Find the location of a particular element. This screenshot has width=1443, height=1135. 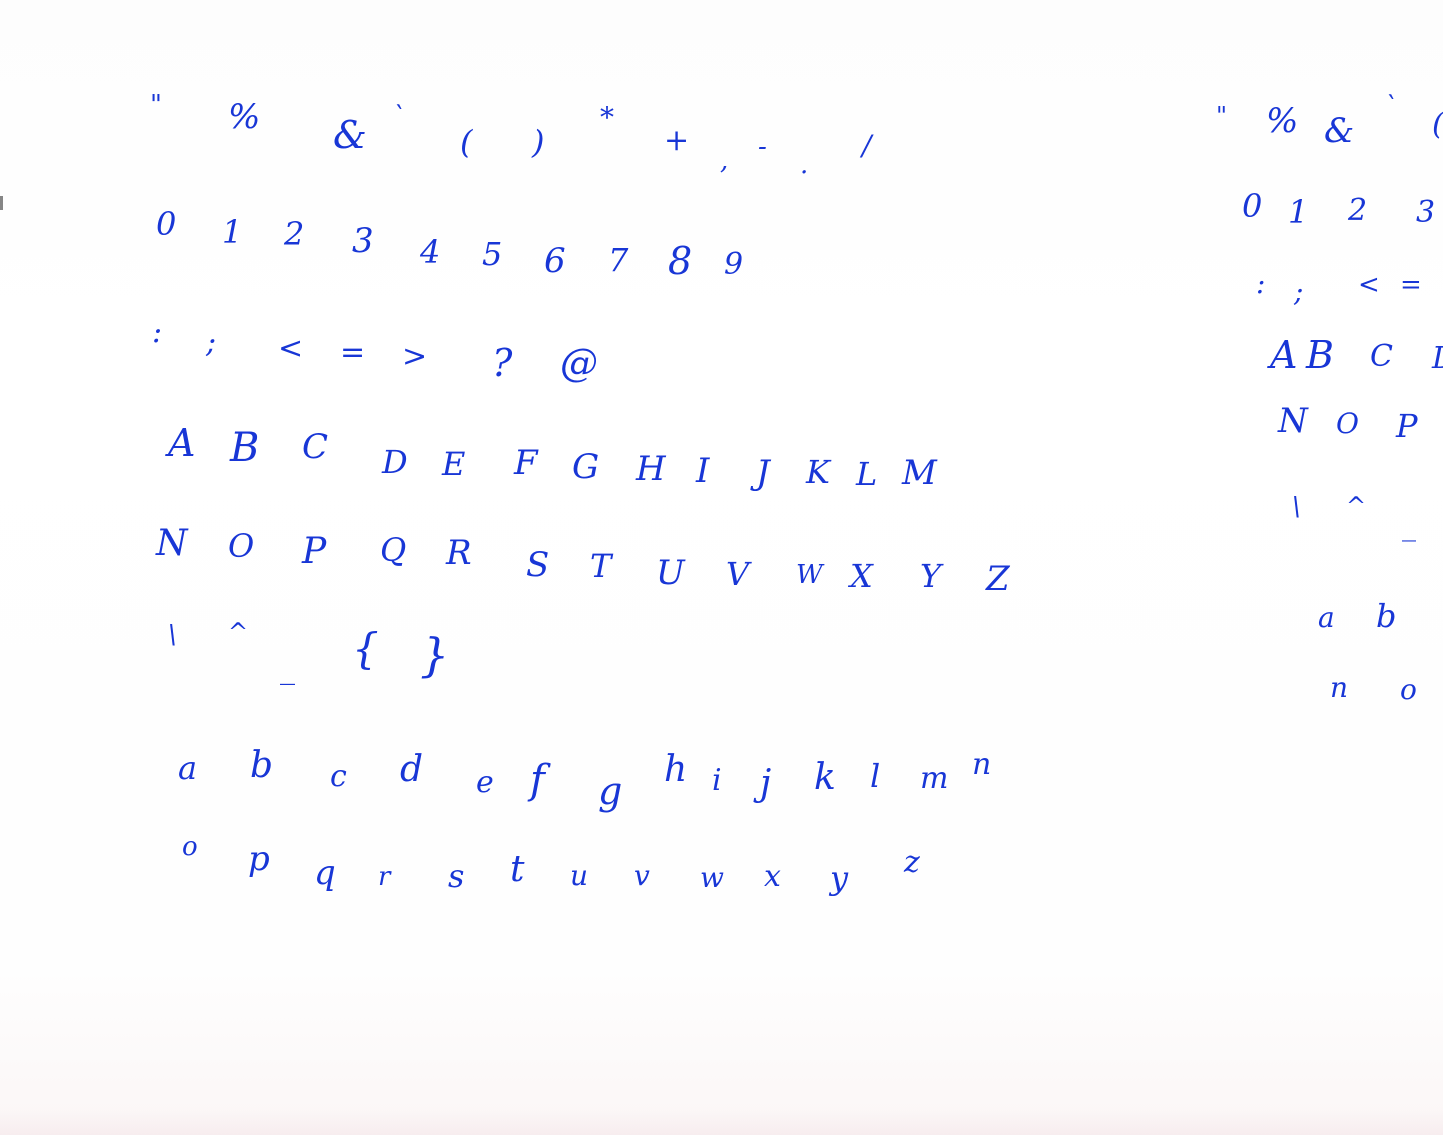

handwritten-upper-f: F is located at coordinates (526, 463).